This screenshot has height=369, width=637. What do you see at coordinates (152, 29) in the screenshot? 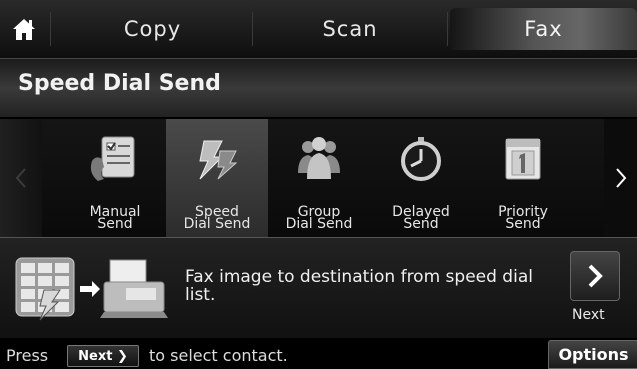
I see `tab-copy: Copy` at bounding box center [152, 29].